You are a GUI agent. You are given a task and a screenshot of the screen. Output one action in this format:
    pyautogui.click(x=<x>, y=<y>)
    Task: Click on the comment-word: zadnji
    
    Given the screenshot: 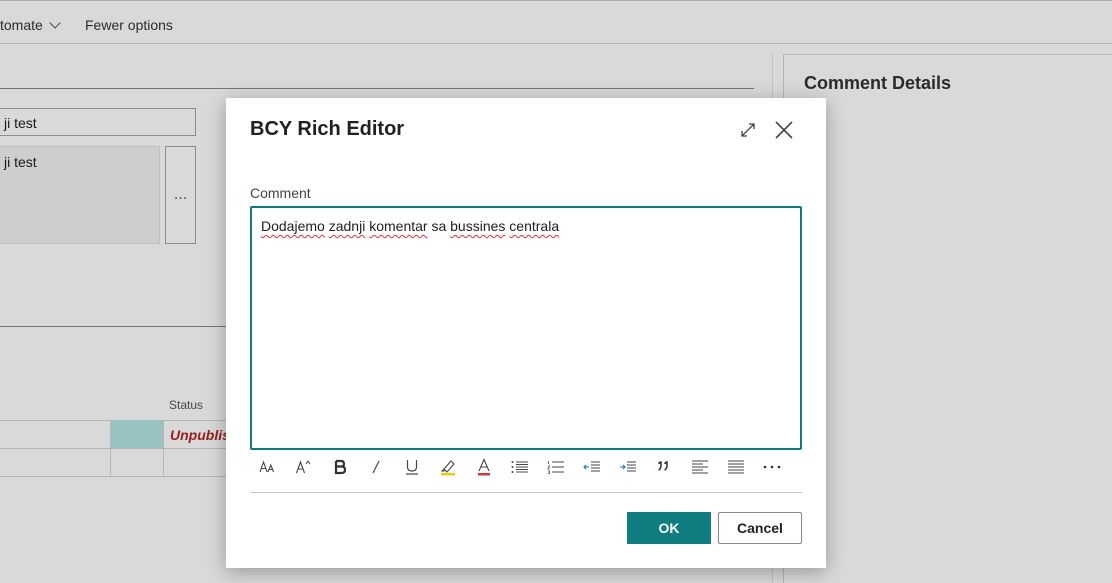 What is the action you would take?
    pyautogui.click(x=347, y=226)
    